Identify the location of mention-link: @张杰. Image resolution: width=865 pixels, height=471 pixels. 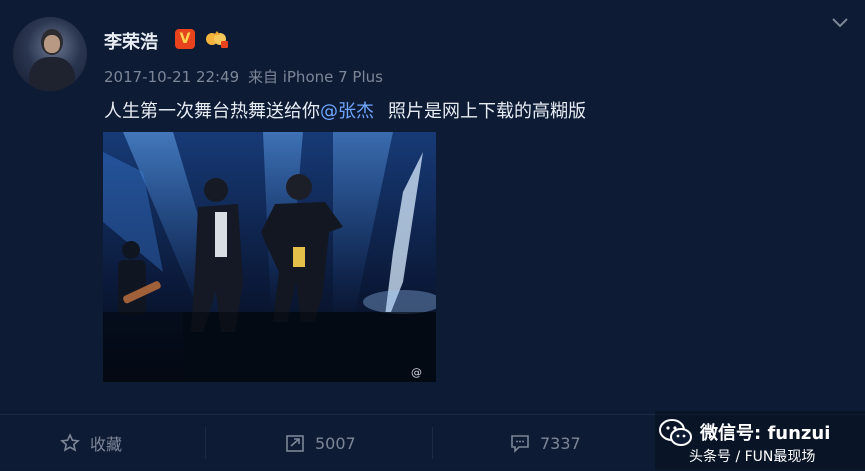
(347, 111).